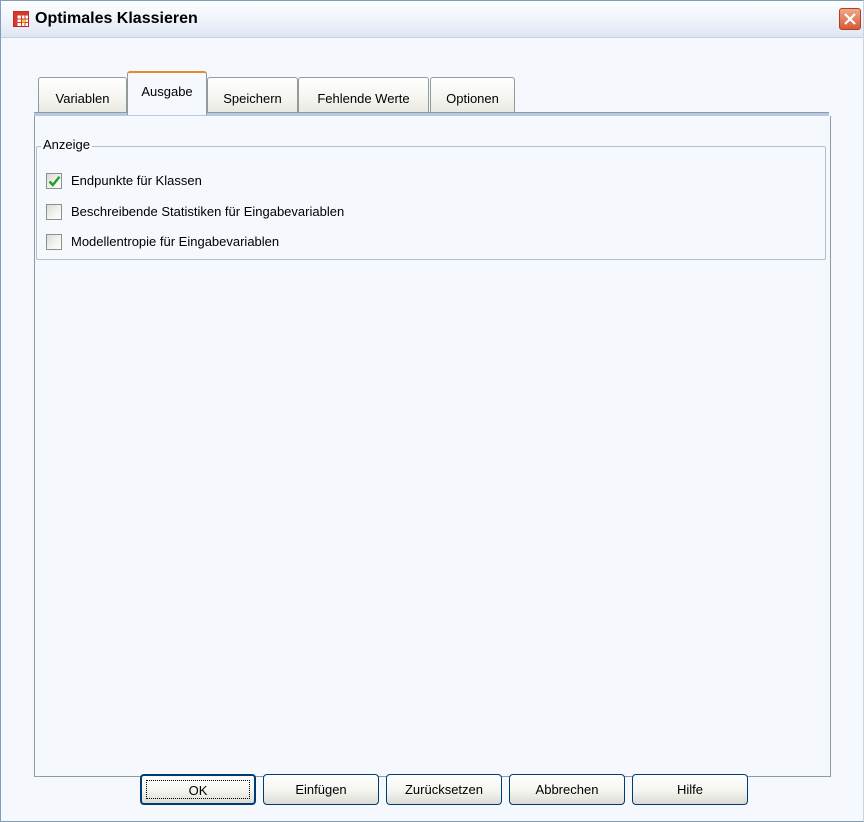 This screenshot has width=864, height=822. I want to click on tab-fehlende-werte: Fehlende Werte, so click(363, 95).